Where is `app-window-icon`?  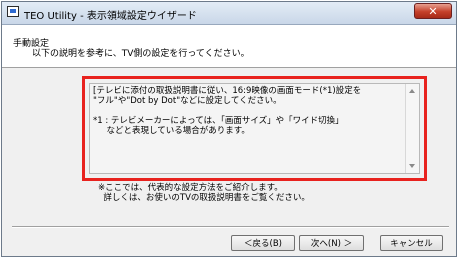
app-window-icon is located at coordinates (13, 11).